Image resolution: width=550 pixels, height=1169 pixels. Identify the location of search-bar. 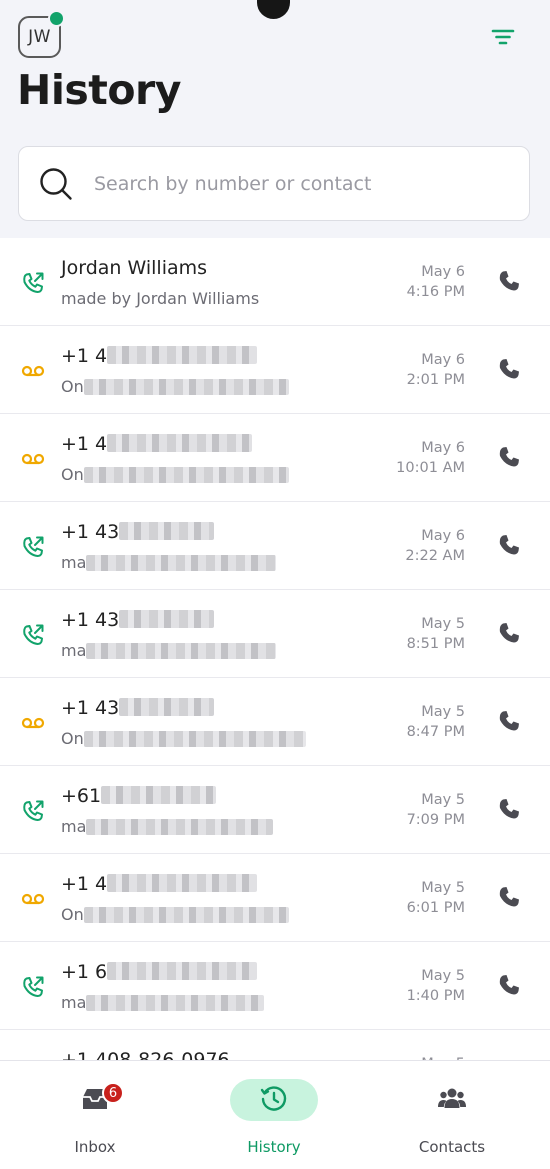
(274, 183).